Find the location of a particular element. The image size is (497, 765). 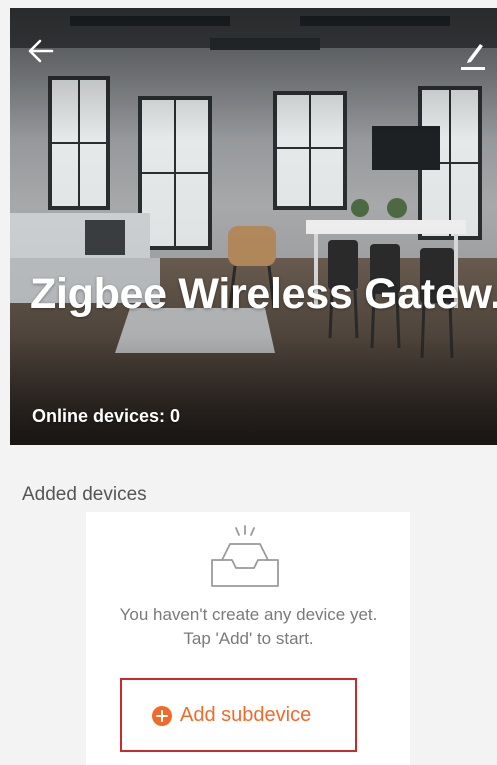

add-subdevice-label: Add subdevice is located at coordinates (246, 715).